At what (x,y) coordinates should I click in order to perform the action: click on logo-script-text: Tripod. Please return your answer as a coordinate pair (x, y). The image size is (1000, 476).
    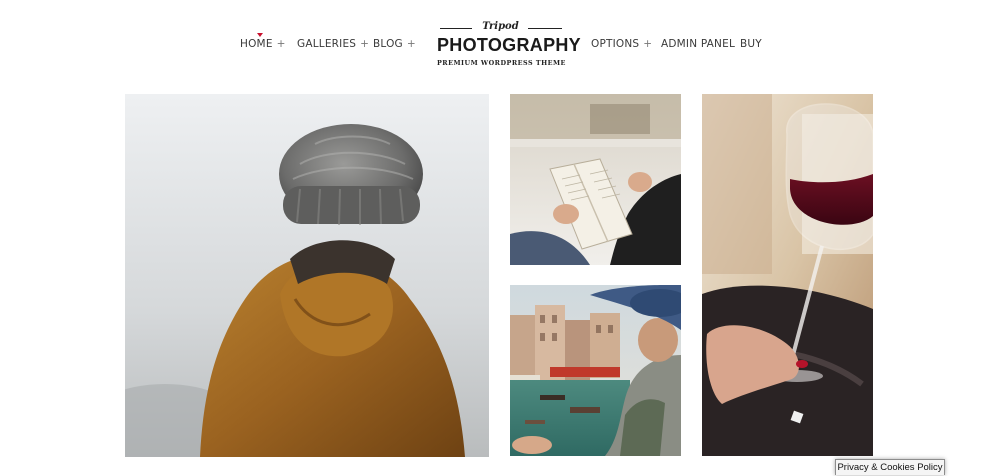
    Looking at the image, I should click on (500, 26).